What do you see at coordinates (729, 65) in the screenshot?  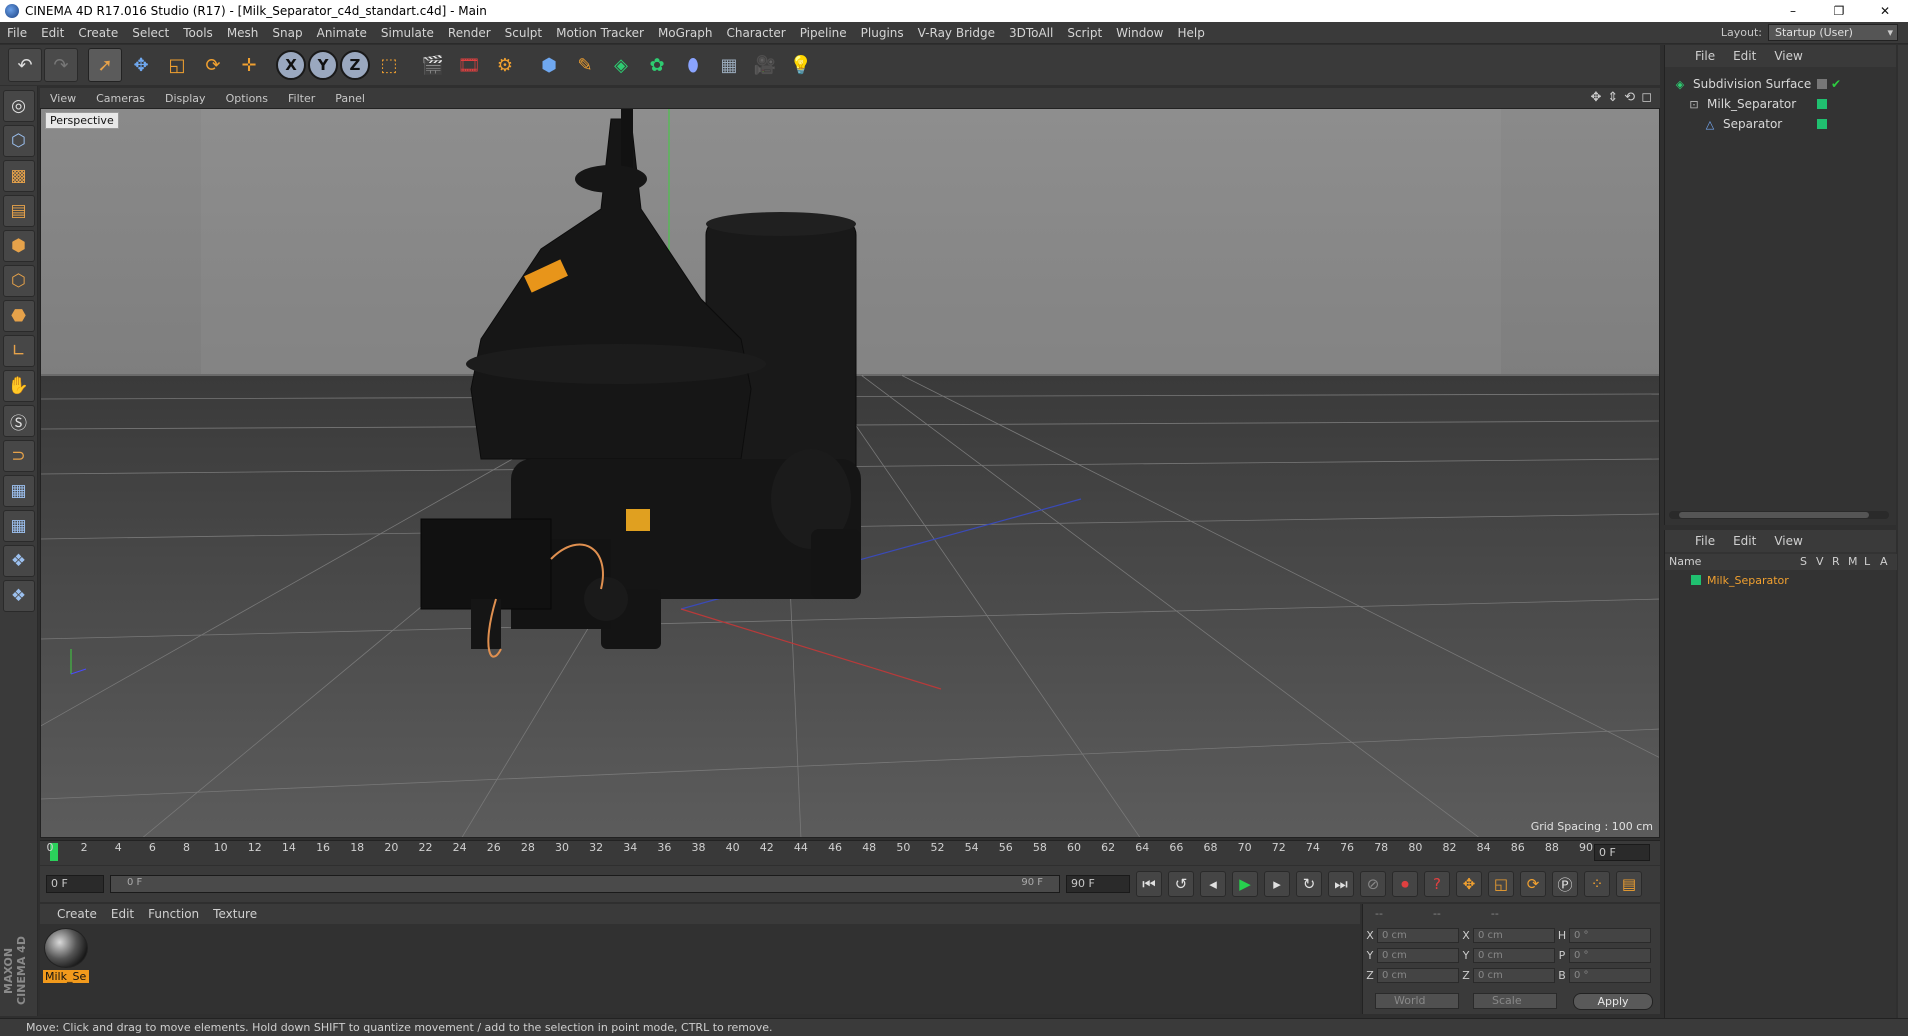 I see `floor-scene-icon: ▦` at bounding box center [729, 65].